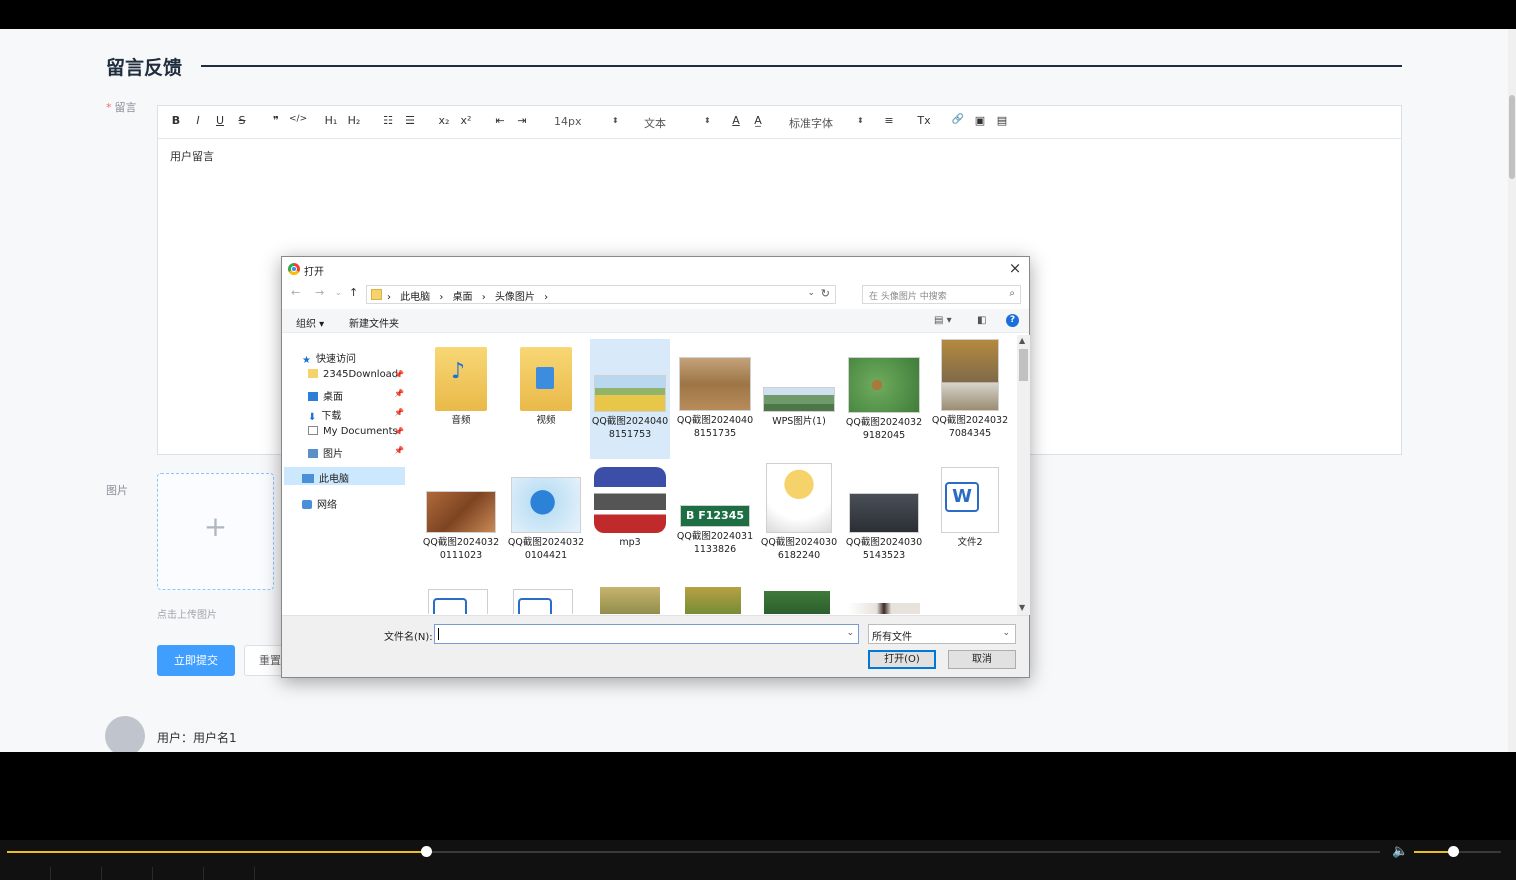  I want to click on forward-arrow-icon: →, so click(319, 292).